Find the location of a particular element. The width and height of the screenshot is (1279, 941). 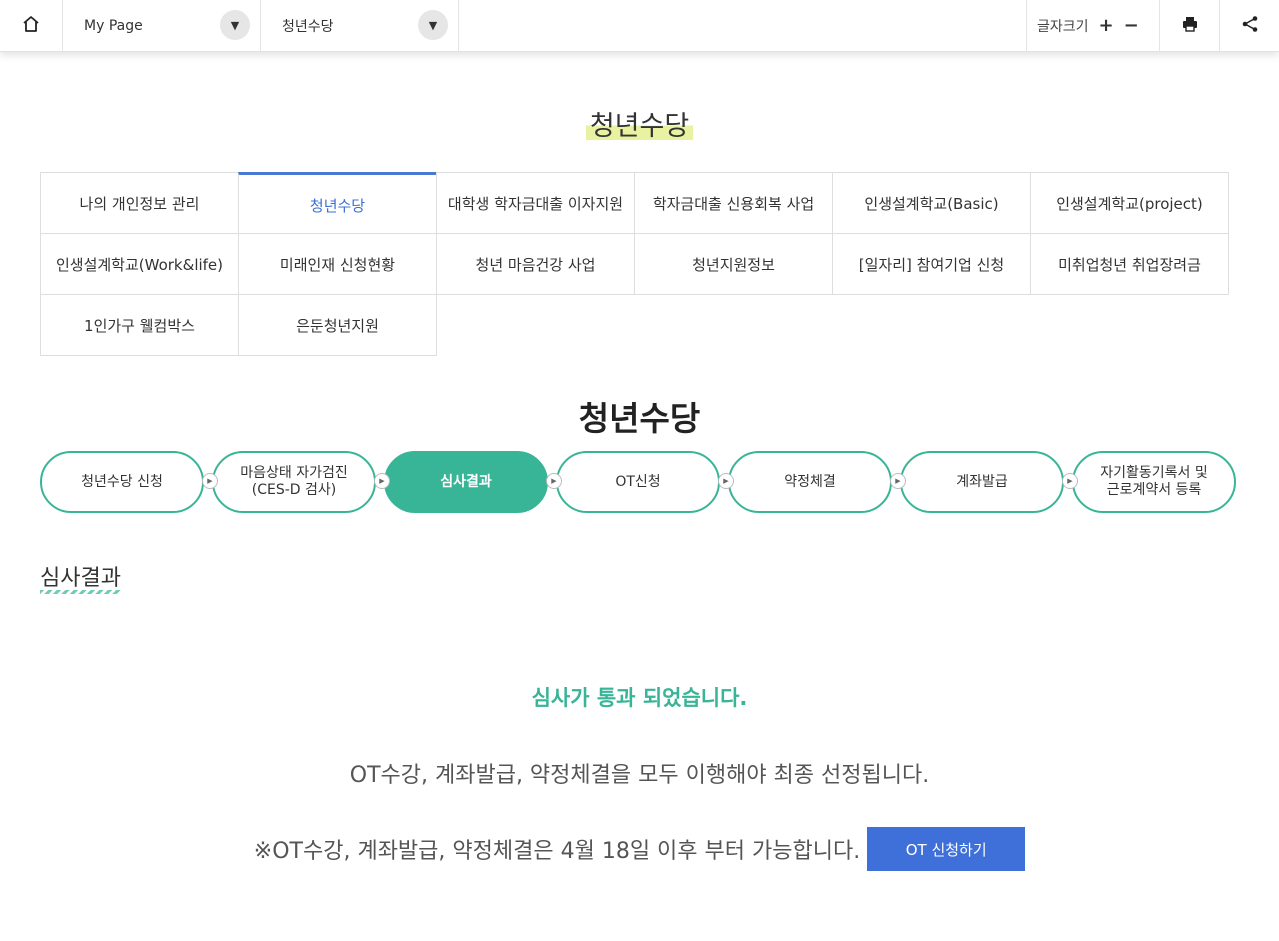

ot-apply-button: OT 신청하기 is located at coordinates (946, 849).